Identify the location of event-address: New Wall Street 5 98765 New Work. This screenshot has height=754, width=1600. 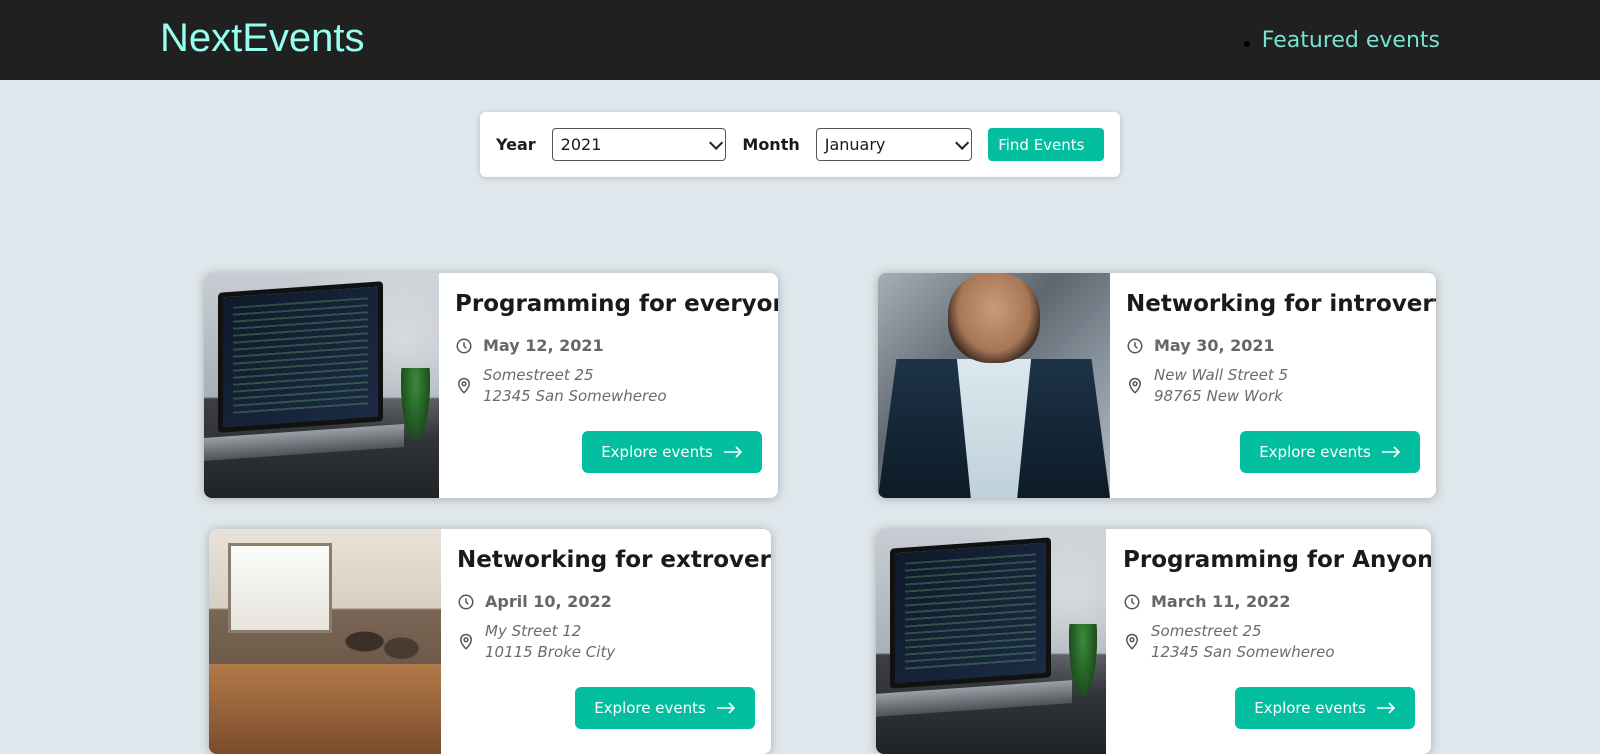
(1221, 386).